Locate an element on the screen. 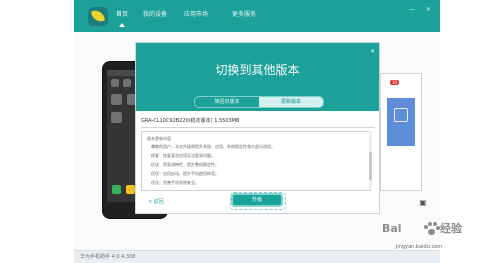 This screenshot has width=500, height=263. contacts-icon is located at coordinates (130, 189).